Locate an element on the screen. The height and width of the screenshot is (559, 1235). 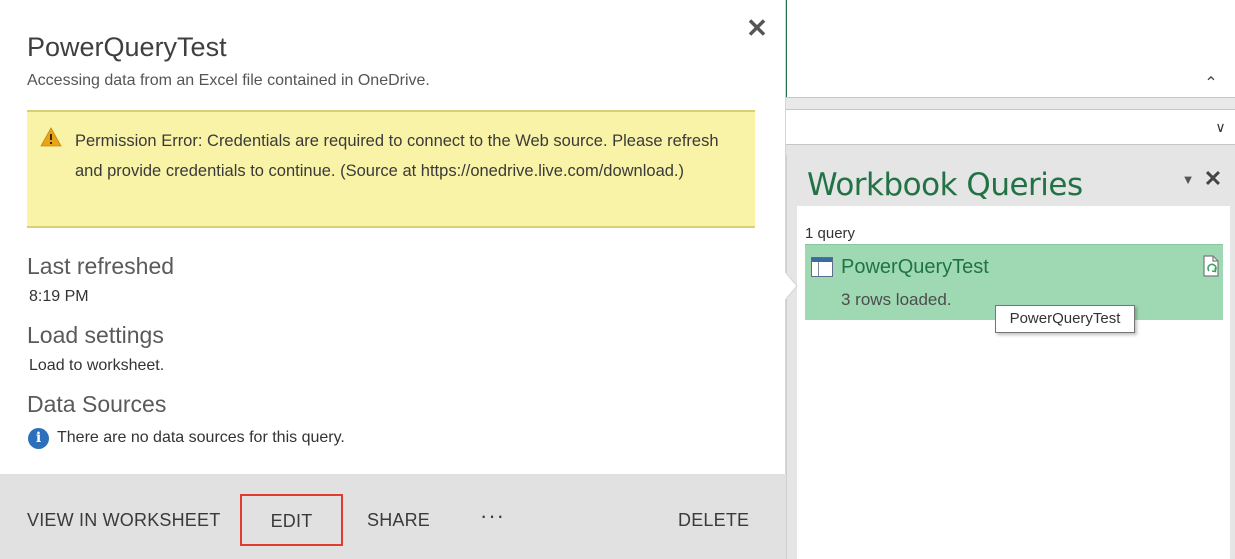
divider is located at coordinates (1010, 150).